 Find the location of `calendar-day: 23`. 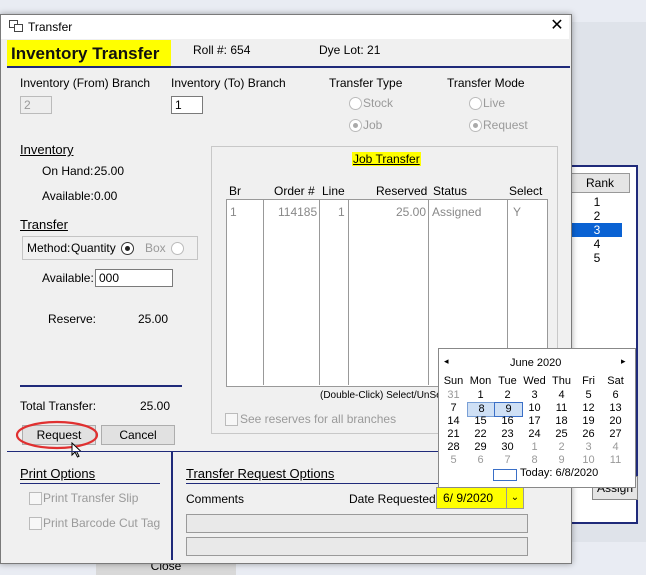

calendar-day: 23 is located at coordinates (507, 434).